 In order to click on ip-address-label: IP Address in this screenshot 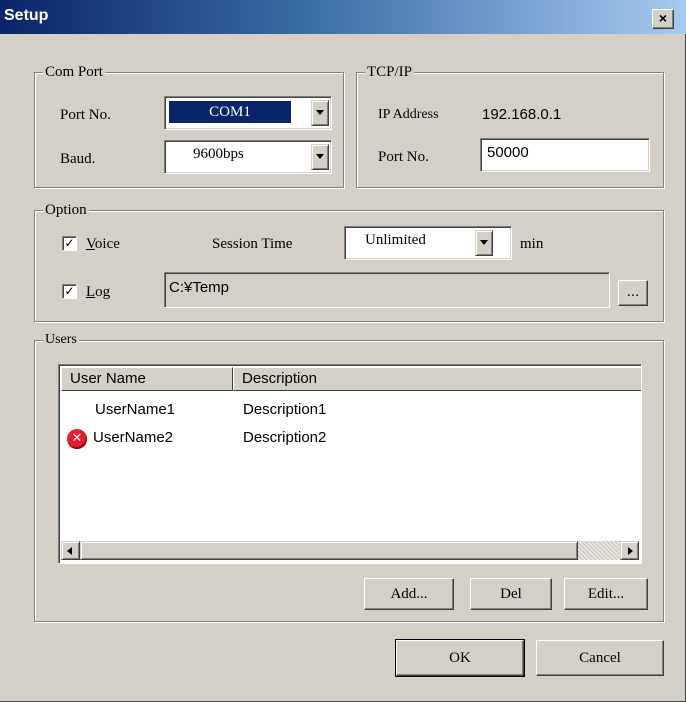, I will do `click(408, 114)`.